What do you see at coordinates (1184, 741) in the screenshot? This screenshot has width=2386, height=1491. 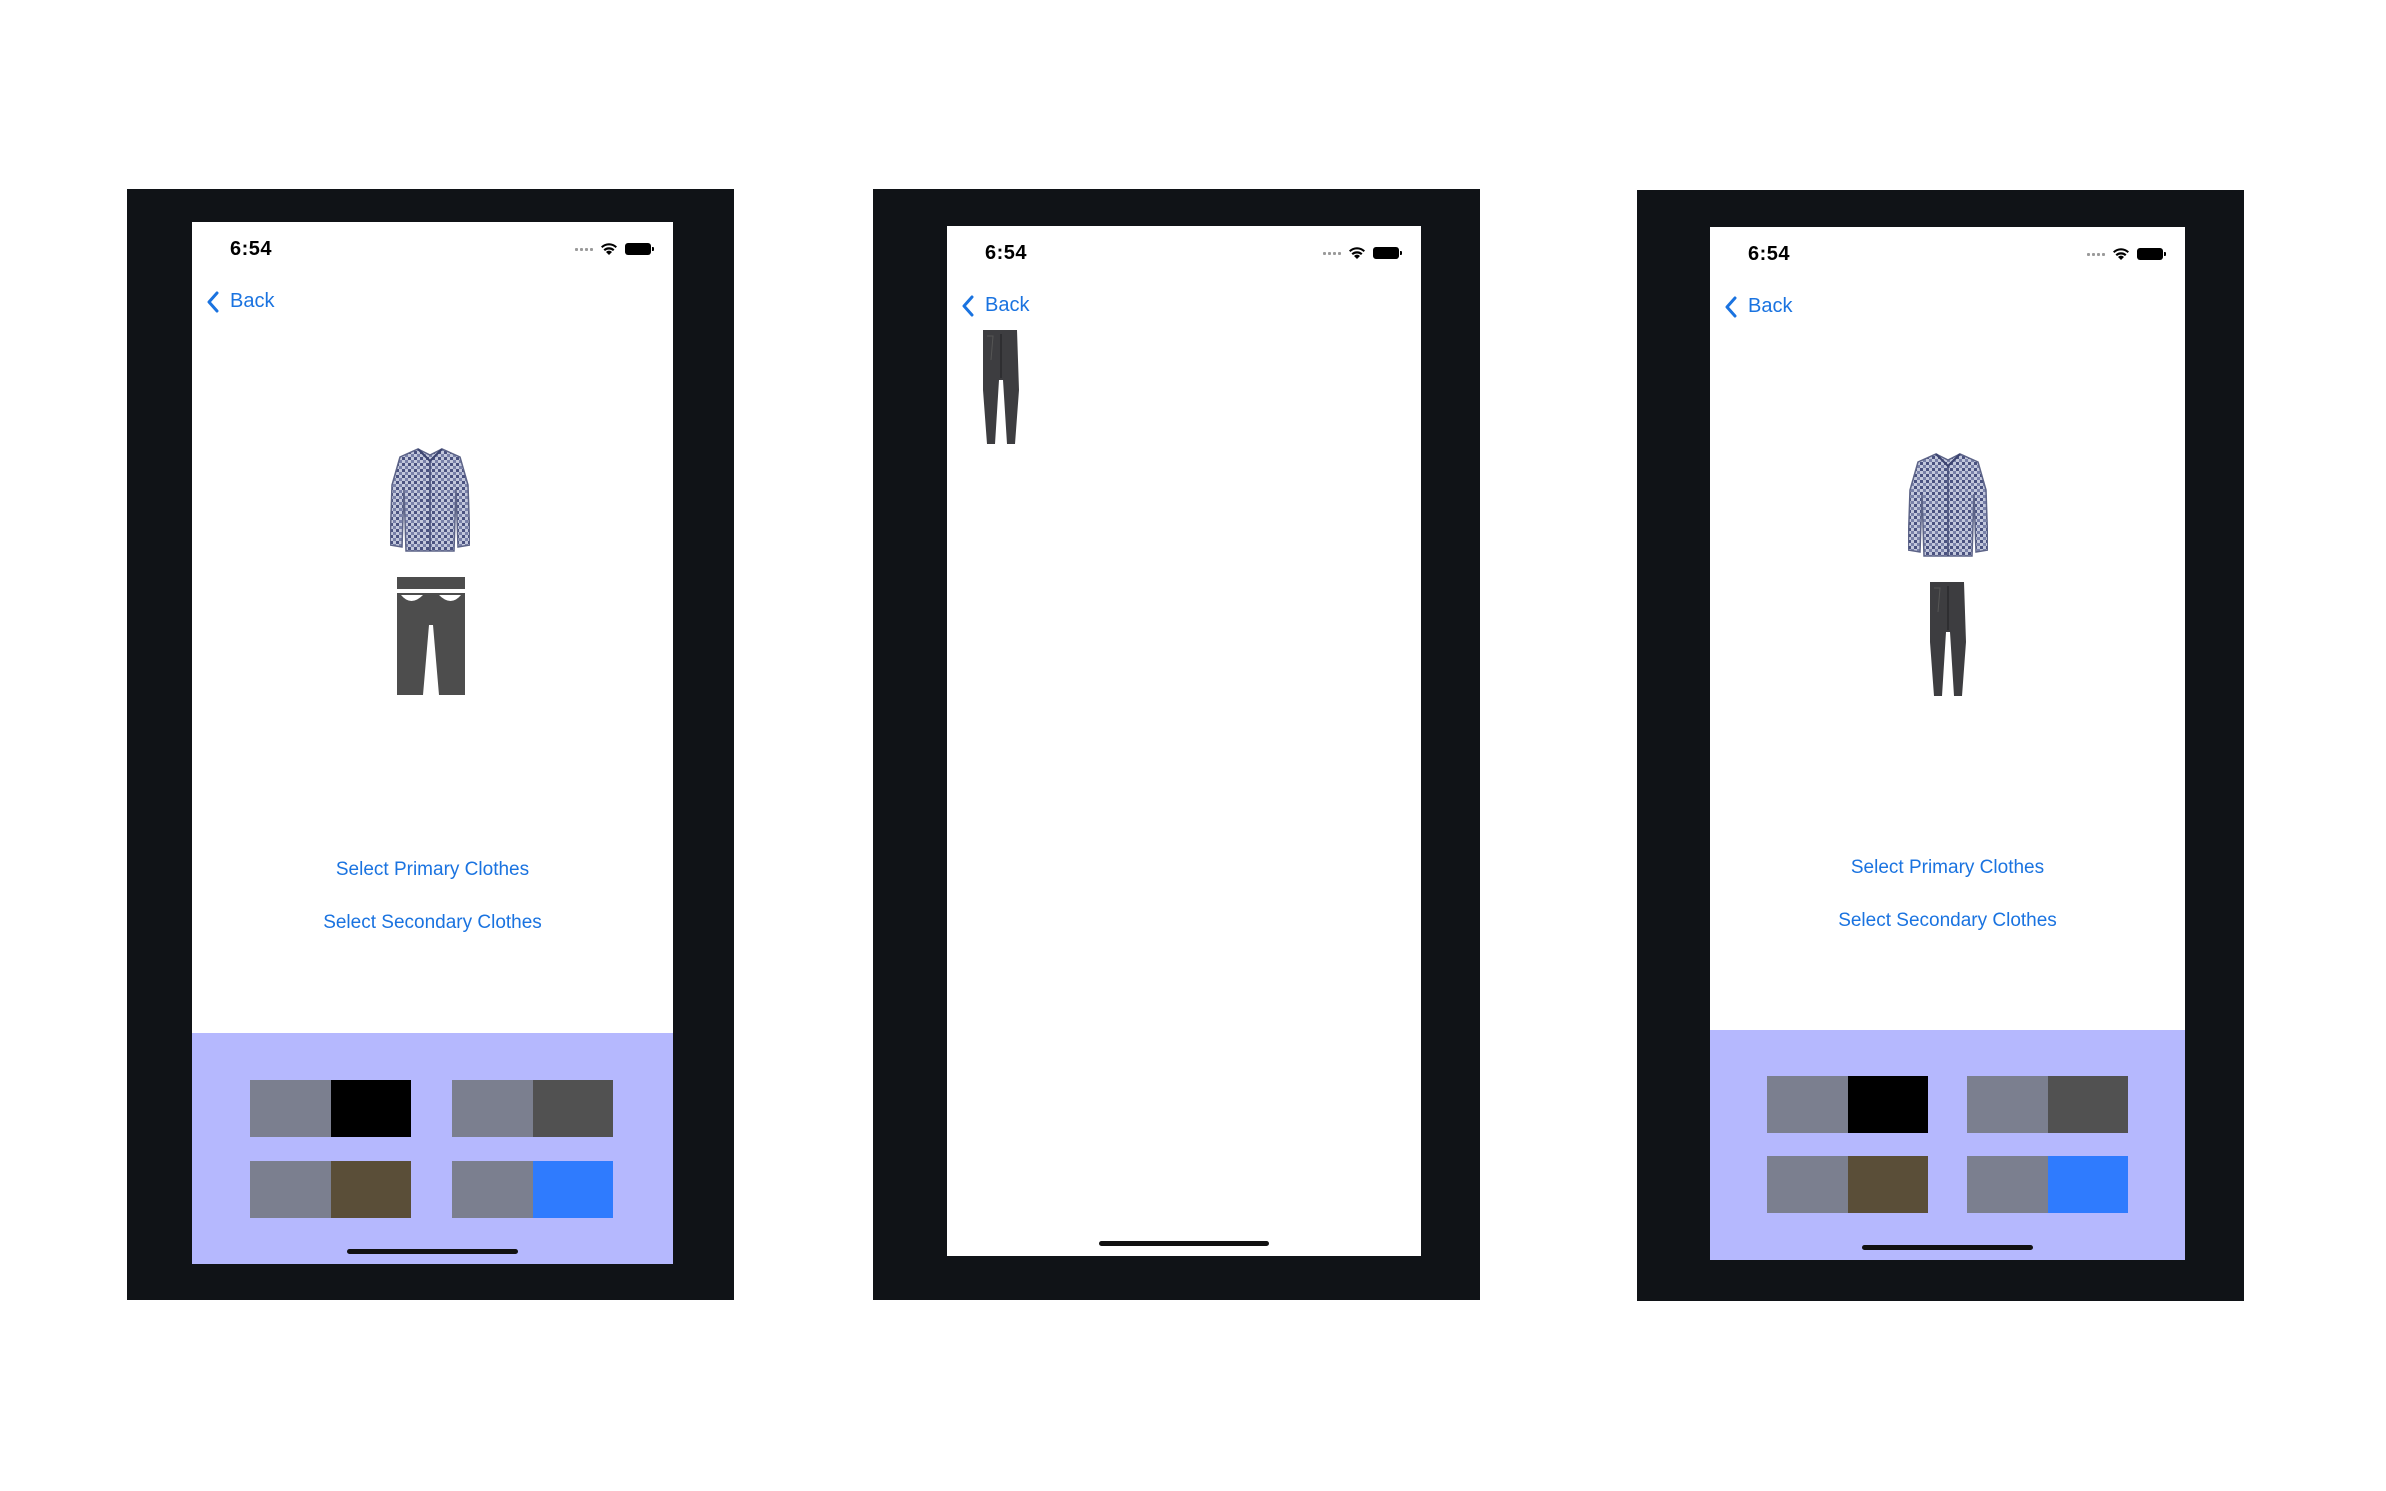 I see `screen-middle: 6:54 Back` at bounding box center [1184, 741].